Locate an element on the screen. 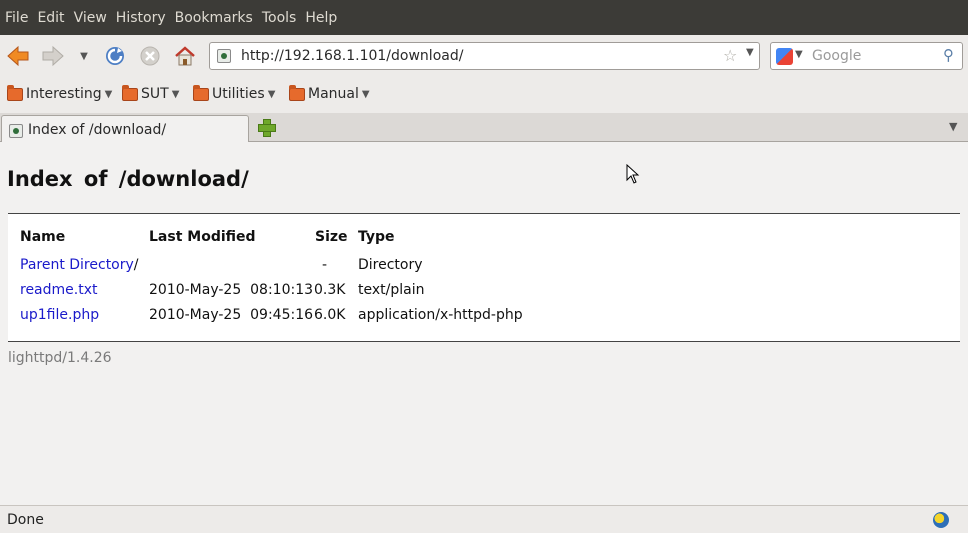 The width and height of the screenshot is (968, 533). row-type: text/plain is located at coordinates (391, 290).